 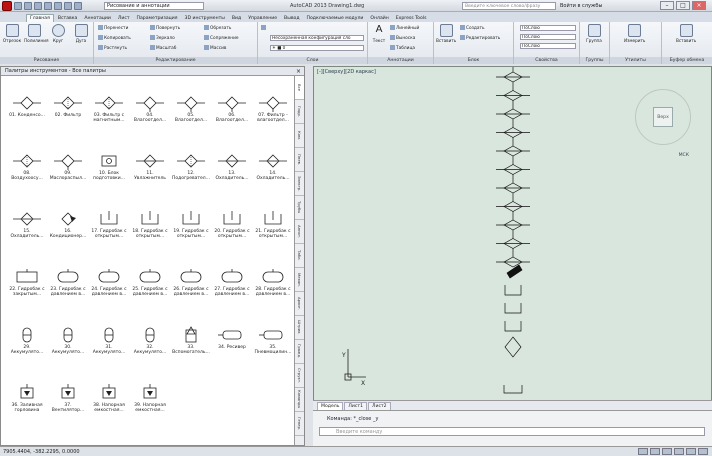 I want to click on annotation-panel-title: Аннотации, so click(x=400, y=60).